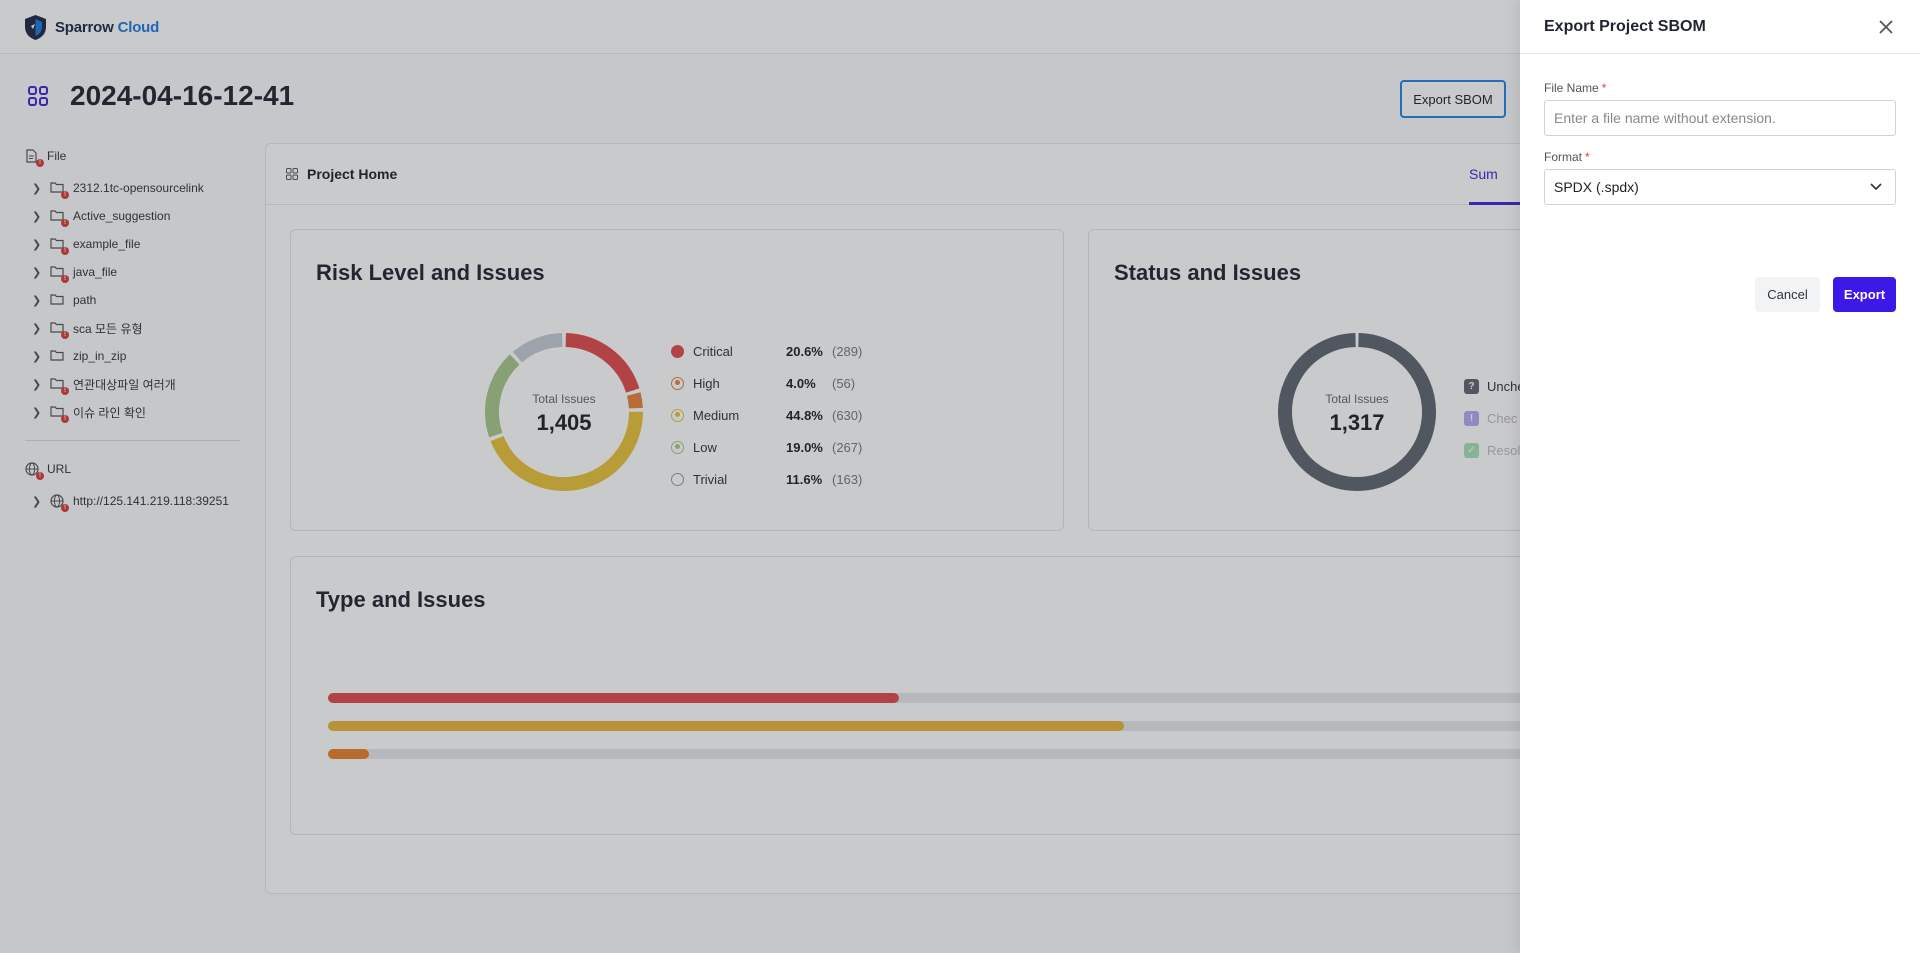  What do you see at coordinates (1787, 294) in the screenshot?
I see `cancel-button: Cancel` at bounding box center [1787, 294].